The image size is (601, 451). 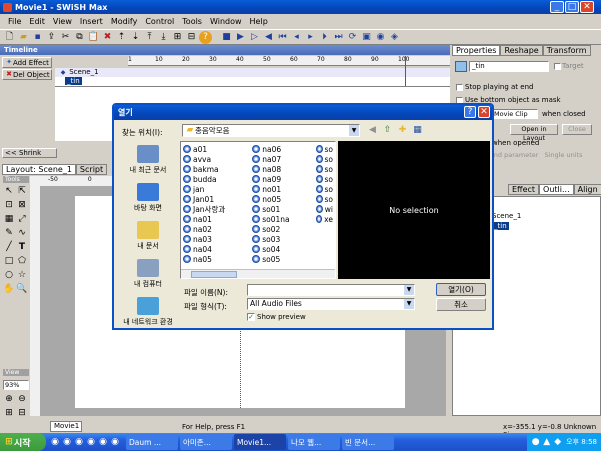 I want to click on move-up-icon: ⇡, so click(x=121, y=37).